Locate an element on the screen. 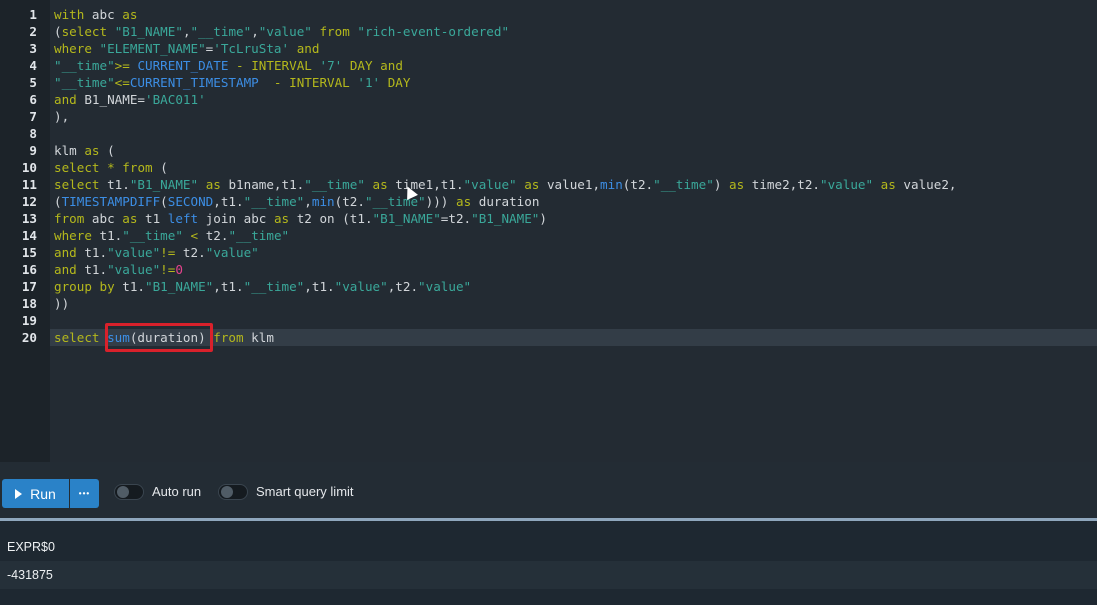 Image resolution: width=1097 pixels, height=605 pixels. line-number: 8 is located at coordinates (33, 133).